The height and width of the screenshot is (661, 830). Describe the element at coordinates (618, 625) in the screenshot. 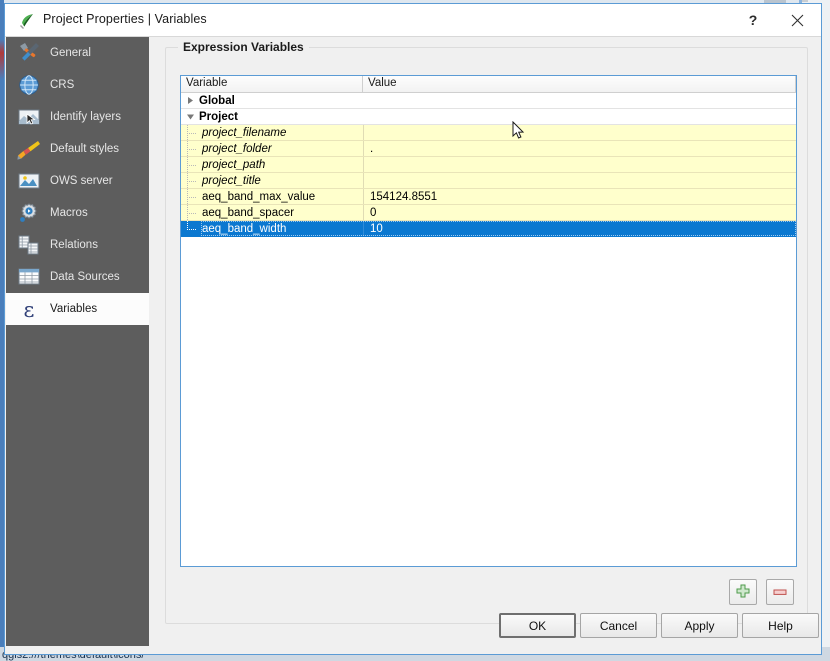

I see `cancel-button: Cancel` at that location.